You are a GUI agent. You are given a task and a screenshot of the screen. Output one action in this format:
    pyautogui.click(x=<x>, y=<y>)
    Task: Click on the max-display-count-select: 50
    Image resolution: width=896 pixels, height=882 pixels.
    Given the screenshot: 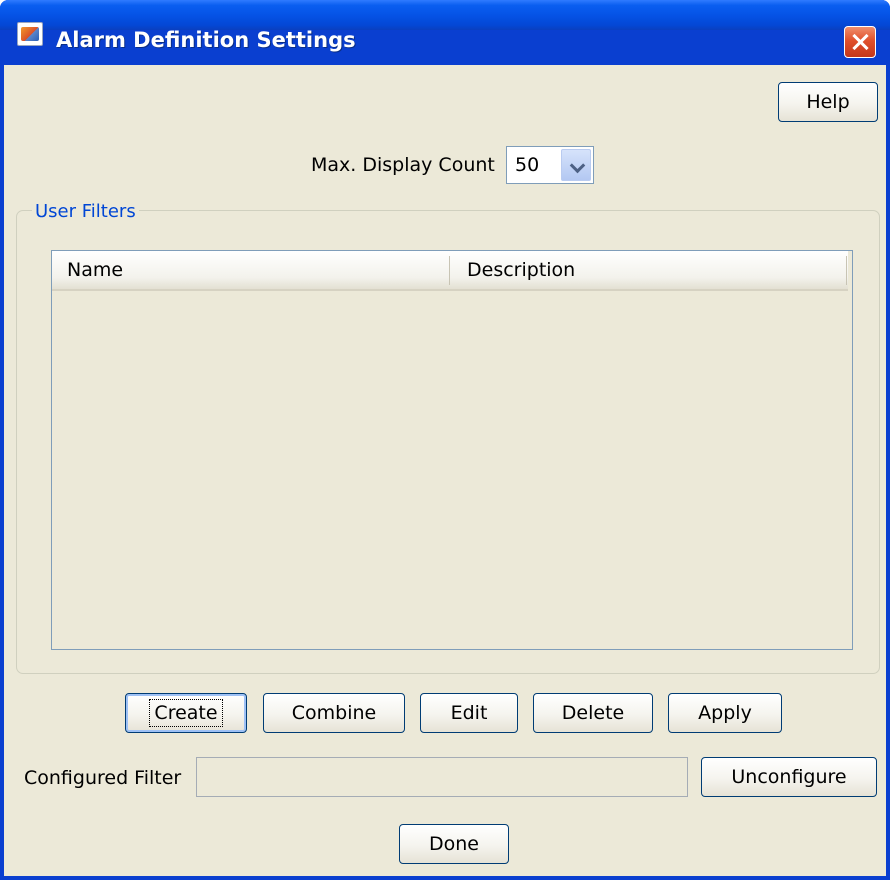 What is the action you would take?
    pyautogui.click(x=550, y=165)
    